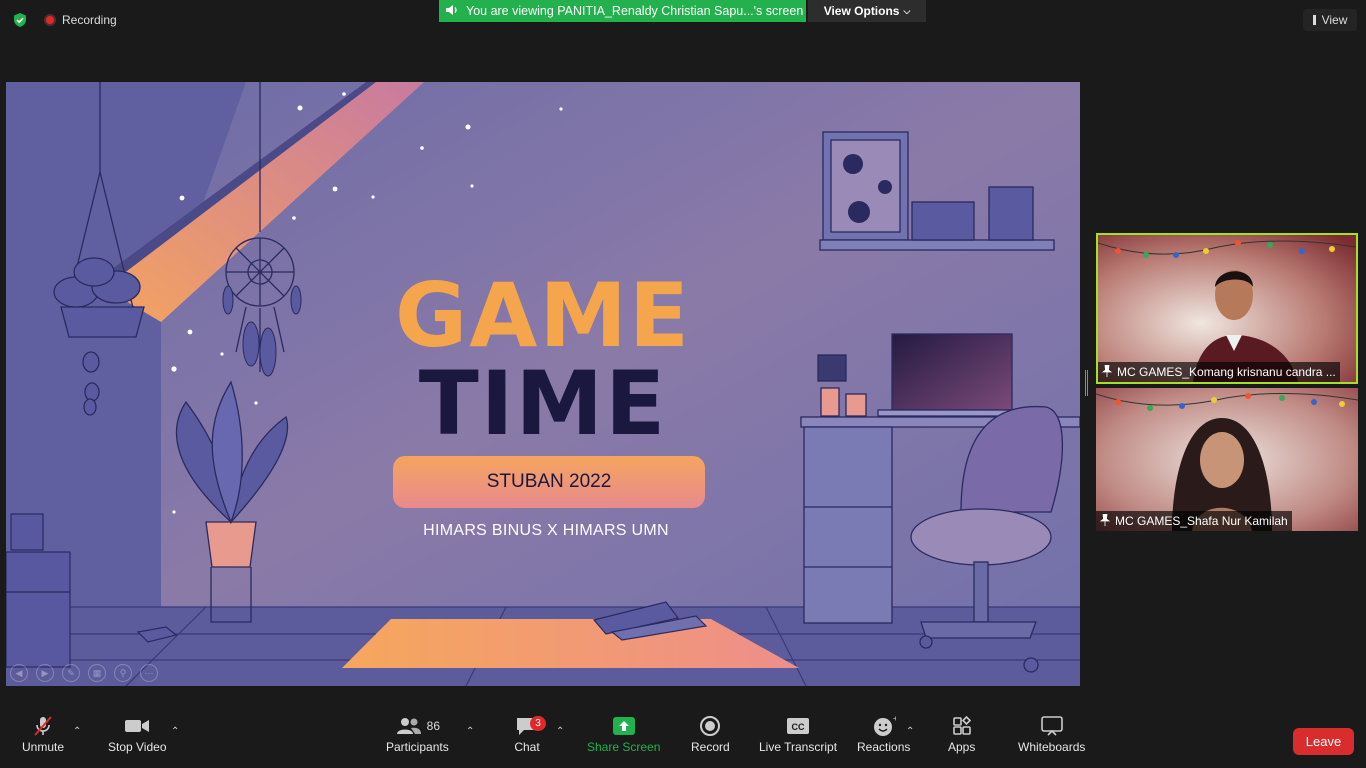 This screenshot has width=1366, height=768. What do you see at coordinates (1314, 20) in the screenshot?
I see `view-layout-icon` at bounding box center [1314, 20].